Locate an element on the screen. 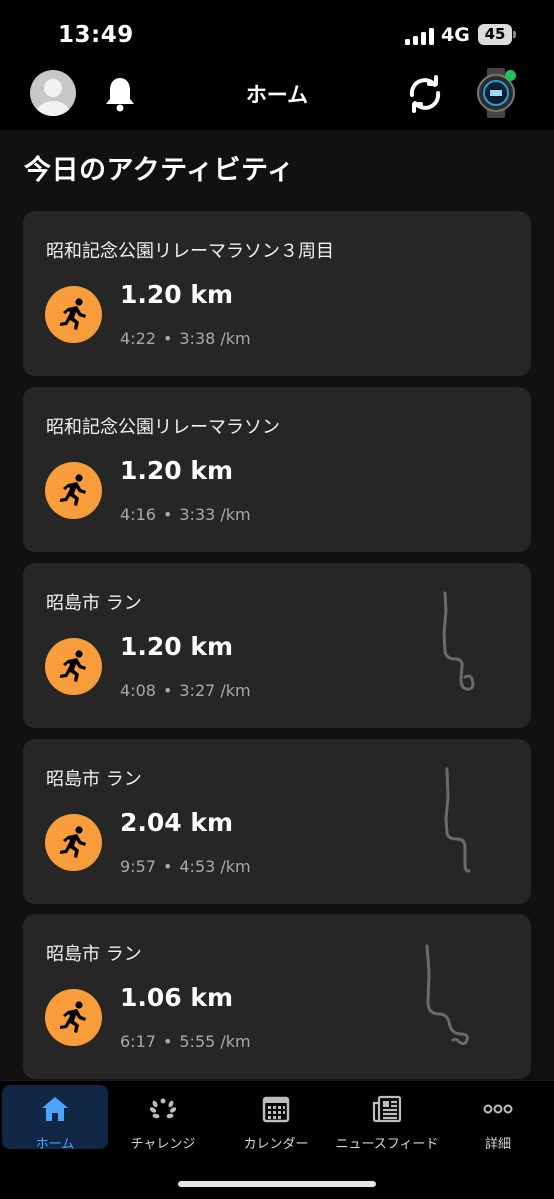  section-title: 今日のアクティビティ is located at coordinates (159, 170).